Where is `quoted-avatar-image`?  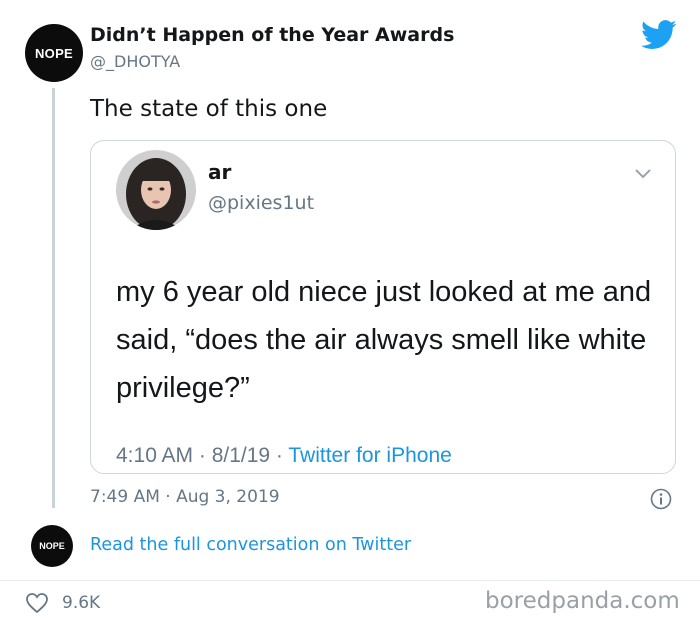 quoted-avatar-image is located at coordinates (156, 190).